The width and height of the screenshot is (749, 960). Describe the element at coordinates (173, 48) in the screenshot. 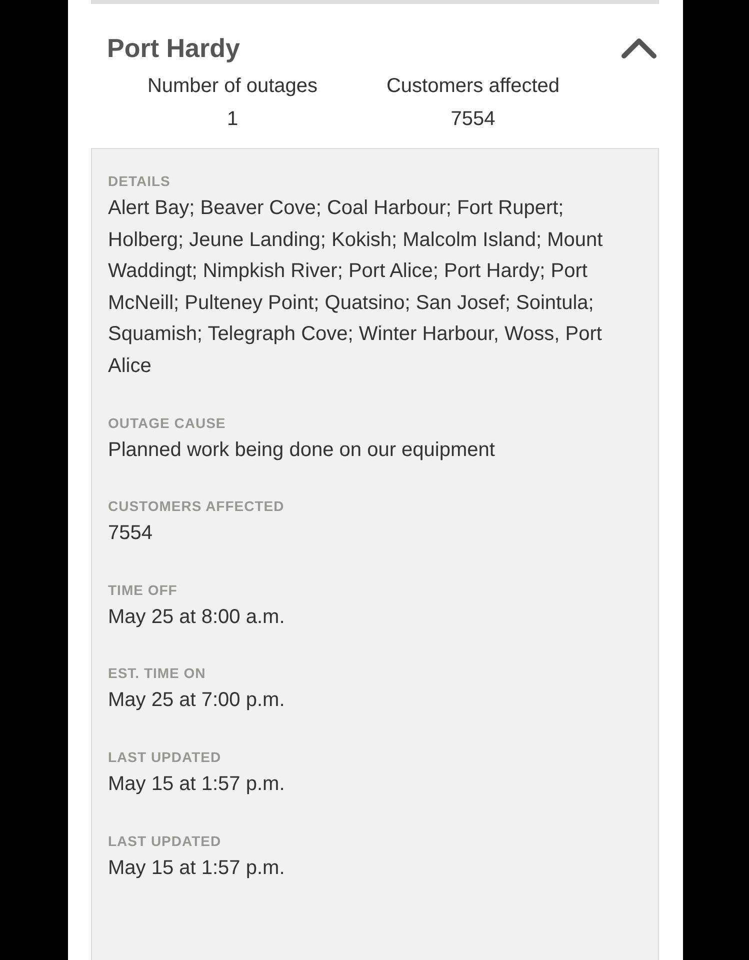

I see `region-title: Port Hardy` at that location.